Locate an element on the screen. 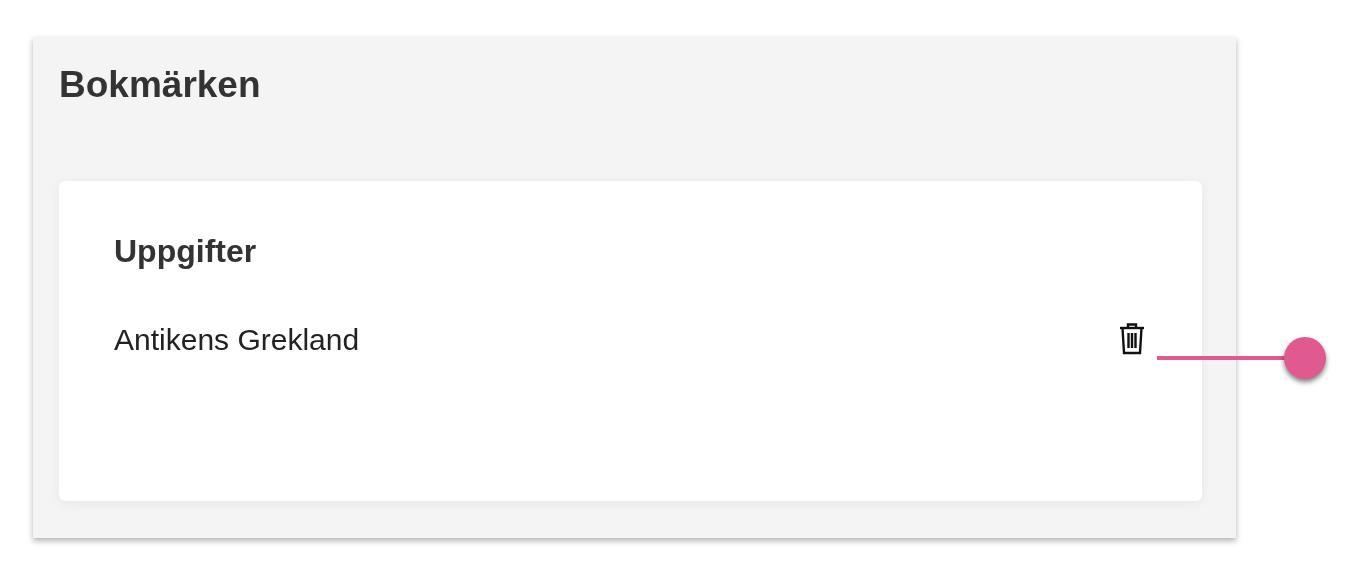  trash-icon is located at coordinates (1132, 339).